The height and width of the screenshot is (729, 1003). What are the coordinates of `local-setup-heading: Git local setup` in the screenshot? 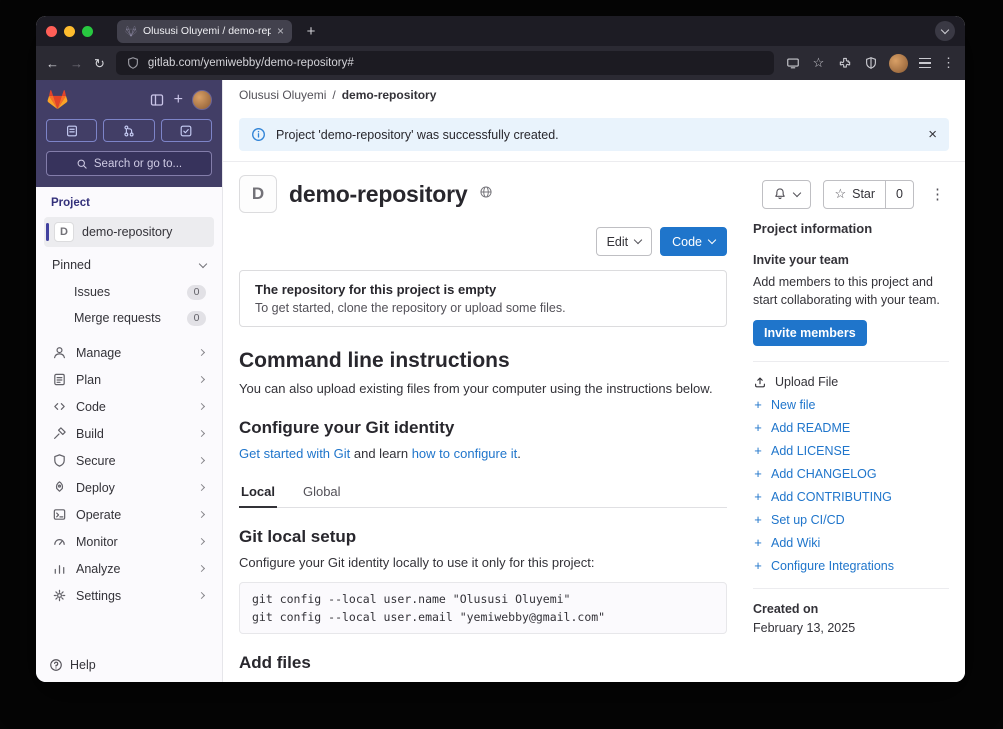 It's located at (298, 536).